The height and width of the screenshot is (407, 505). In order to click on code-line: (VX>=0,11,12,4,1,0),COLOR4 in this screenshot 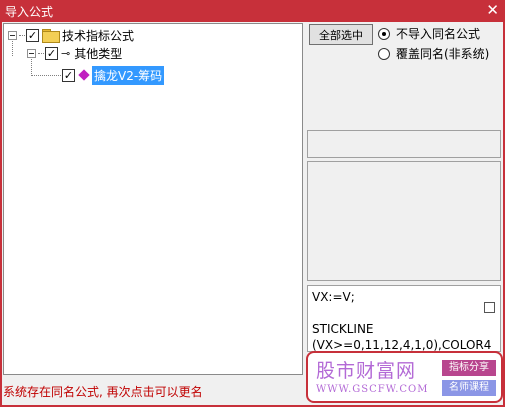, I will do `click(402, 345)`.